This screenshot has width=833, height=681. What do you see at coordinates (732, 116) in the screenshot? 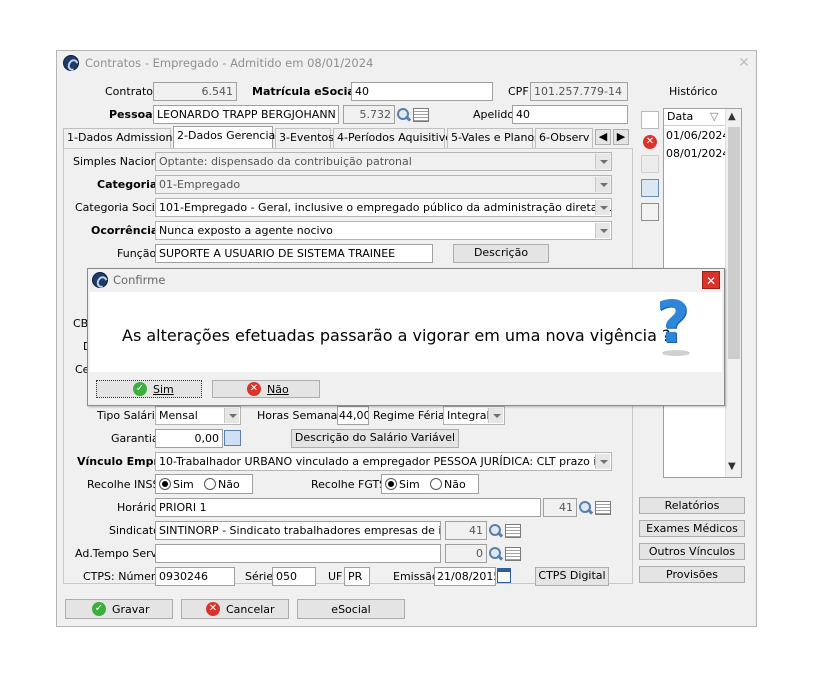
I see `scroll-up-icon: ▲` at bounding box center [732, 116].